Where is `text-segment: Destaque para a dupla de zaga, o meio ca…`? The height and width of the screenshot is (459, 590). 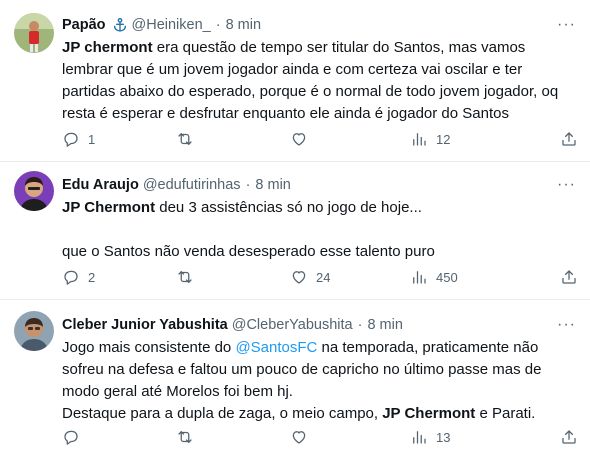 text-segment: Destaque para a dupla de zaga, o meio ca… is located at coordinates (222, 413).